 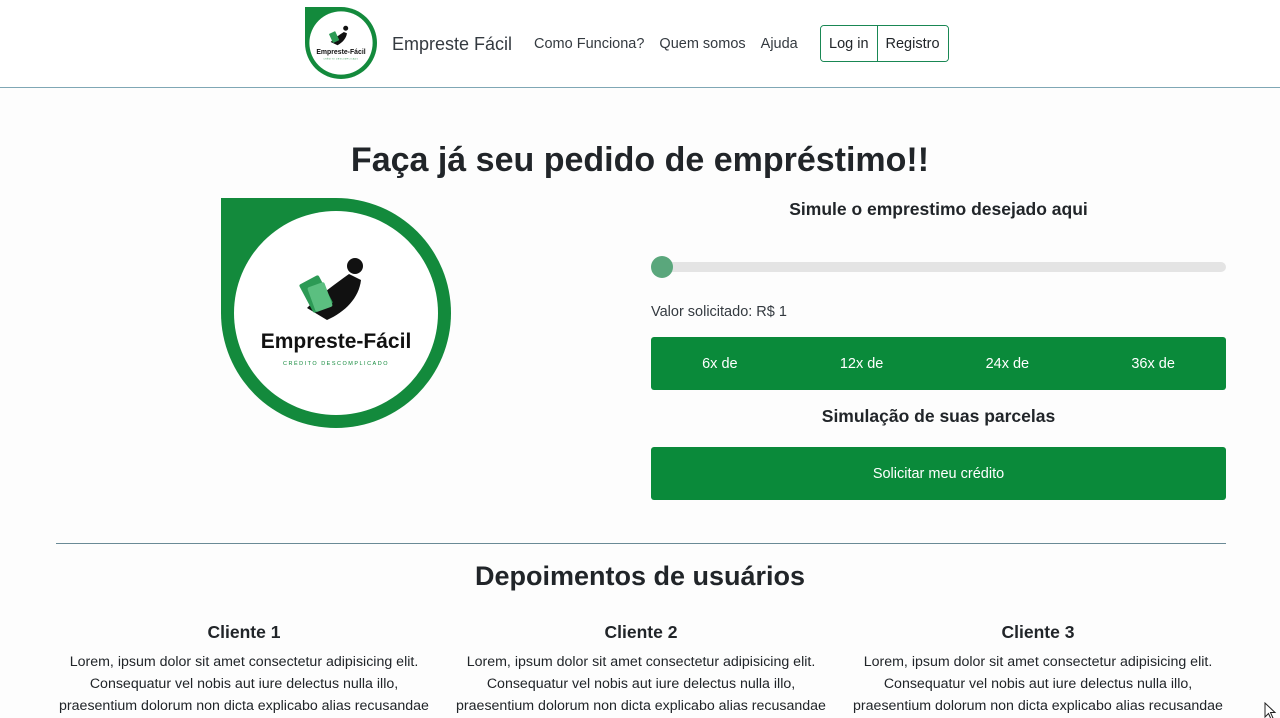 What do you see at coordinates (1008, 364) in the screenshot?
I see `installment-24x: 24x de` at bounding box center [1008, 364].